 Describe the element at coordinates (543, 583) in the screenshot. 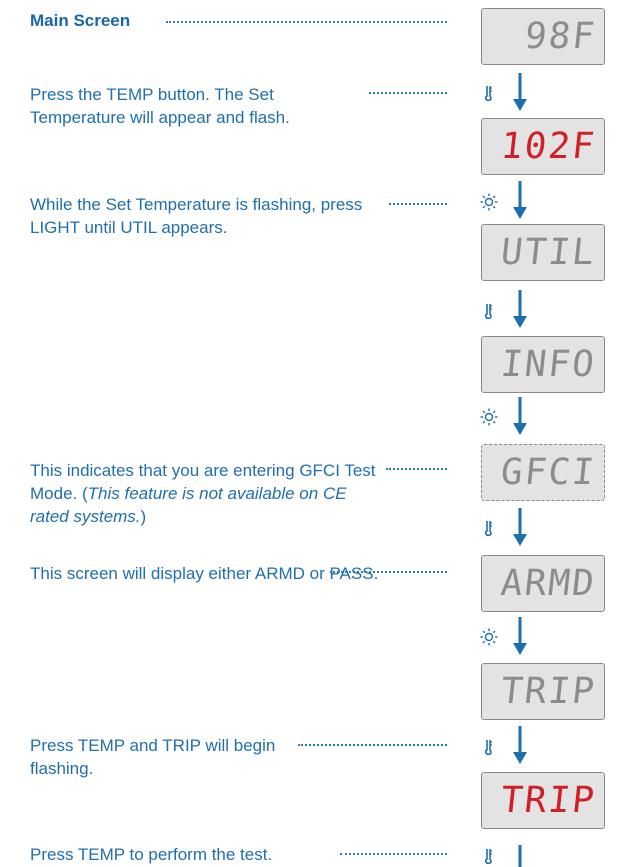

I see `lcd-display-armd: ARMD` at that location.